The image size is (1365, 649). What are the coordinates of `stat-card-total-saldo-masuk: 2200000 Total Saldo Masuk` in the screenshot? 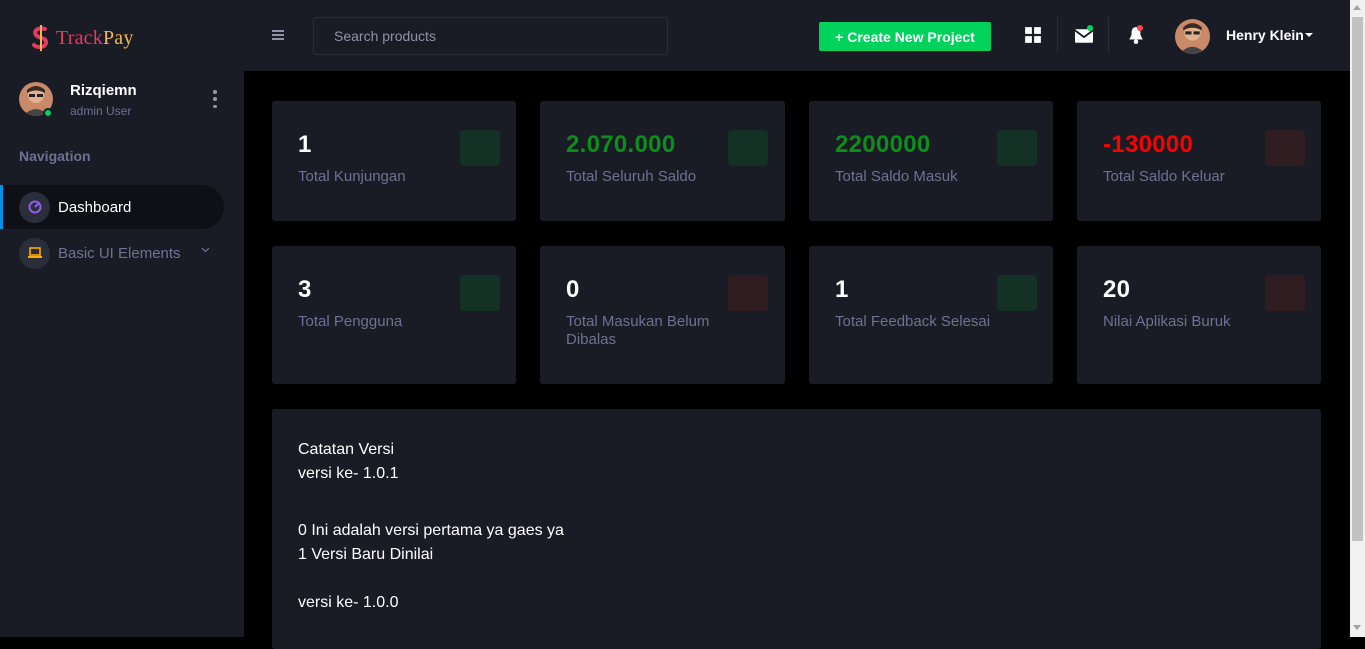 It's located at (931, 161).